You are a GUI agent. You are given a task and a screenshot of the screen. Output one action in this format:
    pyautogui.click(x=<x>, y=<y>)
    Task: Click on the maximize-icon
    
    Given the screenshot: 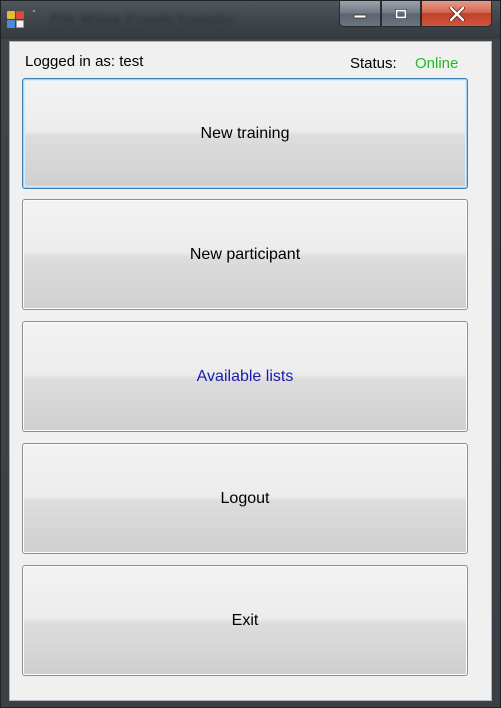 What is the action you would take?
    pyautogui.click(x=401, y=13)
    